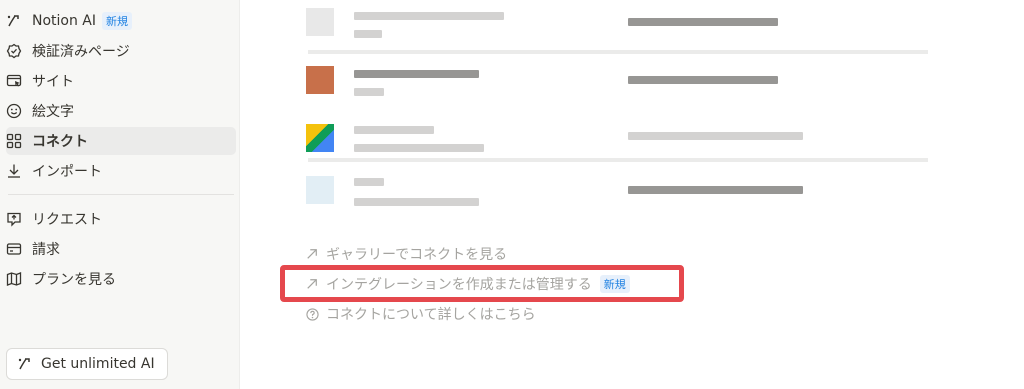 The height and width of the screenshot is (389, 1024). What do you see at coordinates (14, 81) in the screenshot?
I see `site-cursor-icon` at bounding box center [14, 81].